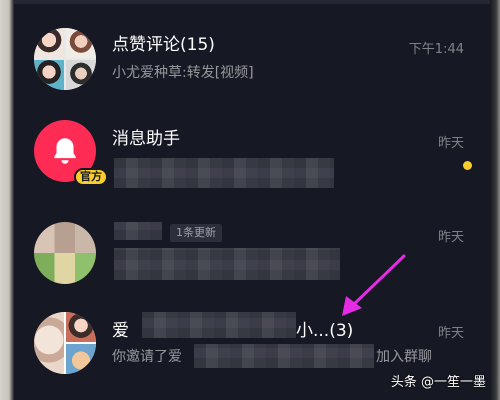 This screenshot has height=400, width=500. What do you see at coordinates (147, 357) in the screenshot?
I see `message-preview-prefix: 你邀请了爱` at bounding box center [147, 357].